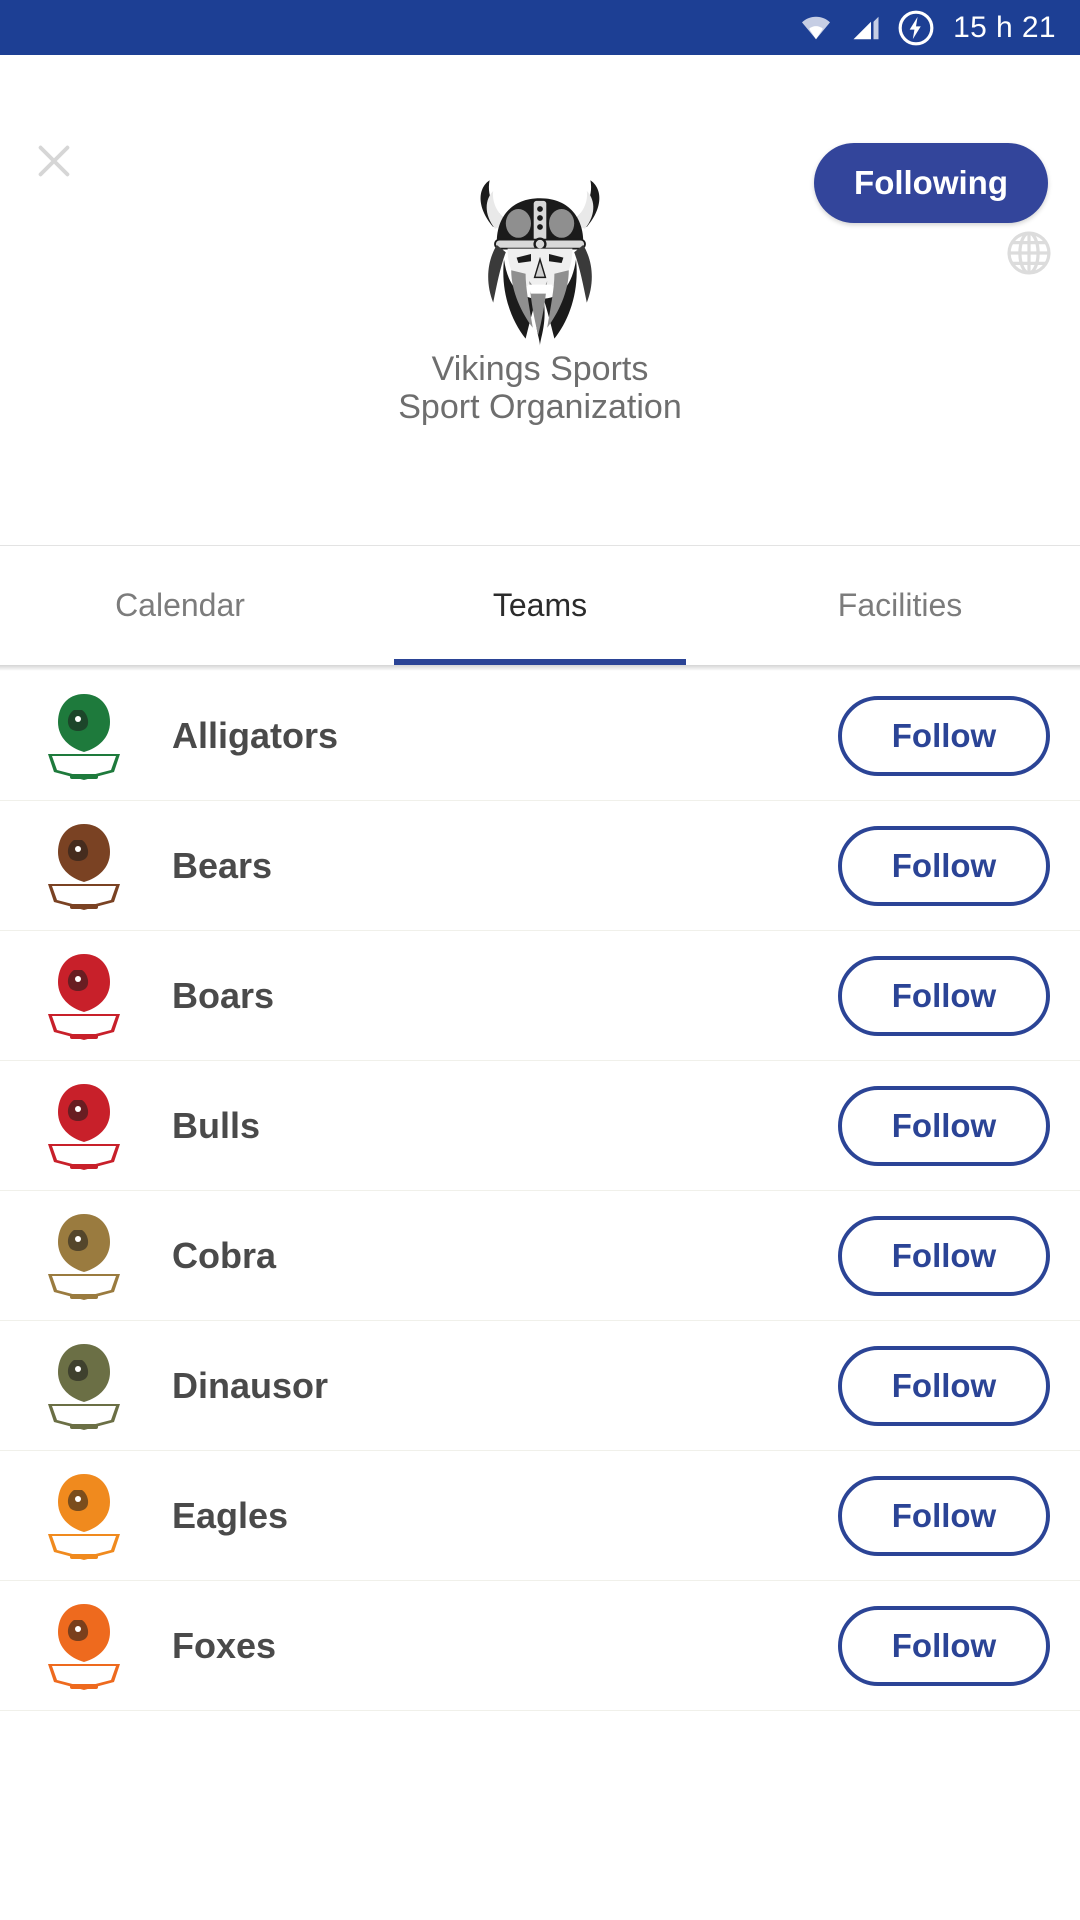 This screenshot has width=1080, height=1920. I want to click on cobra-logo, so click(84, 1256).